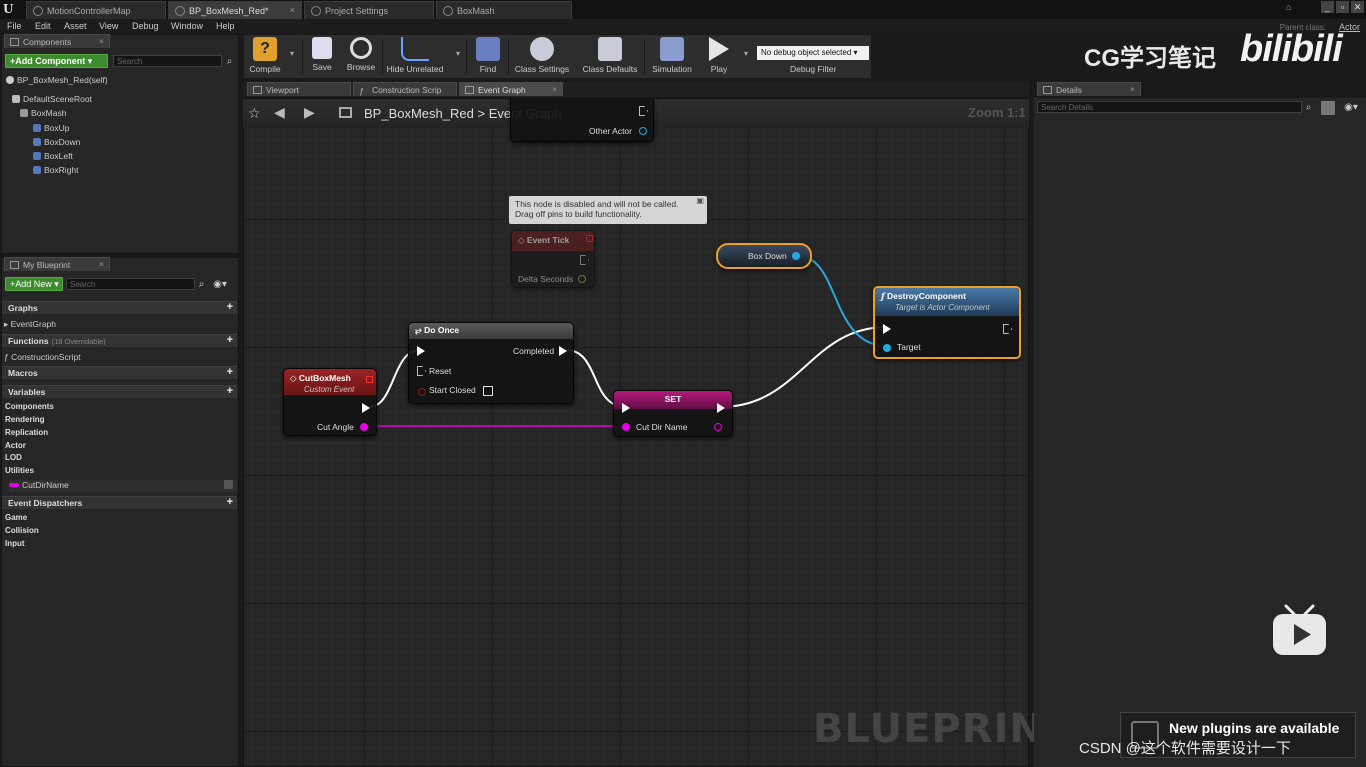 The width and height of the screenshot is (1366, 767). Describe the element at coordinates (452, 390) in the screenshot. I see `pin-label: Start Closed` at that location.